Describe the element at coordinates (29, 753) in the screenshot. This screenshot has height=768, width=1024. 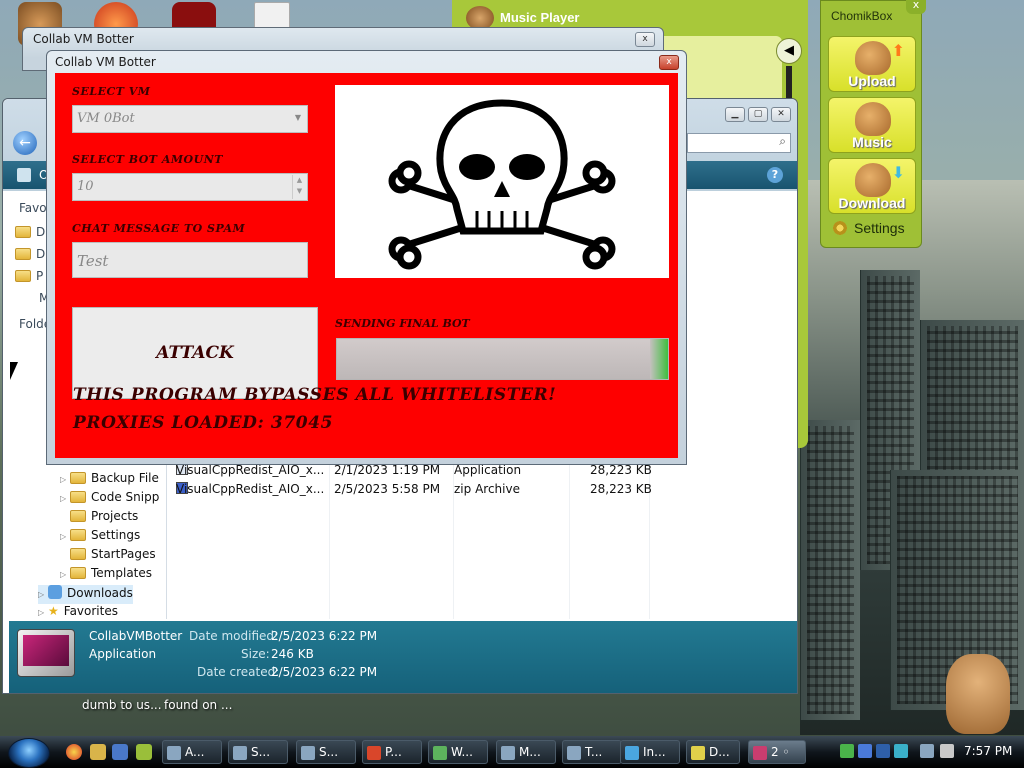
I see `start-button` at that location.